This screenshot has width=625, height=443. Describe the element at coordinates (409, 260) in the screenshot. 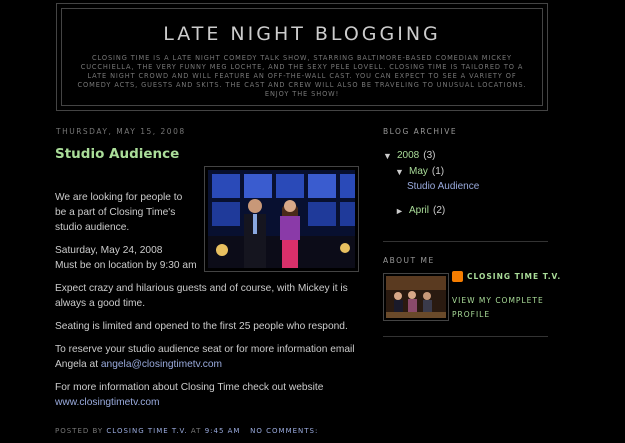

I see `about-me-heading: About Me` at that location.